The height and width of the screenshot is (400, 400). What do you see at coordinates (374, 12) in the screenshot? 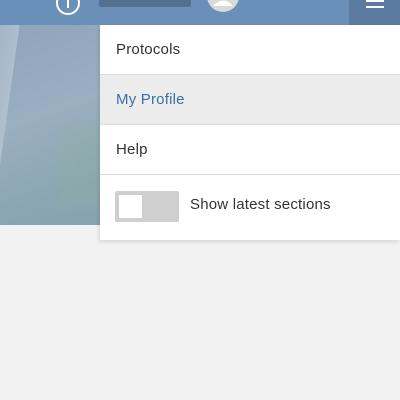
I see `hamburger-menu-button` at bounding box center [374, 12].